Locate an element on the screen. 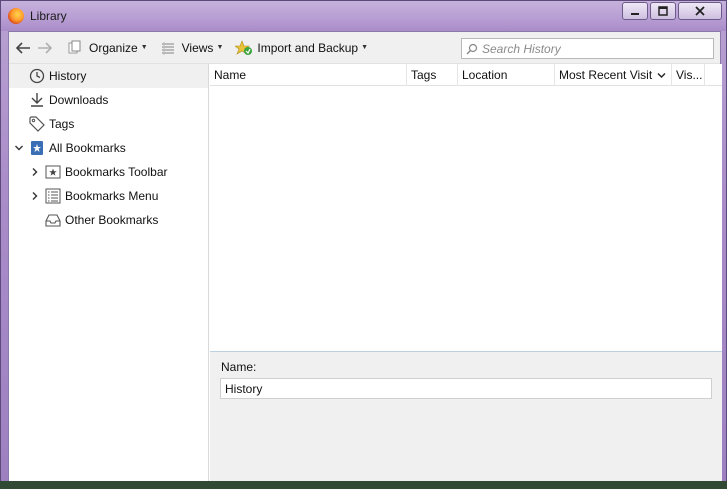 The height and width of the screenshot is (489, 727). views-label: Views is located at coordinates (197, 47).